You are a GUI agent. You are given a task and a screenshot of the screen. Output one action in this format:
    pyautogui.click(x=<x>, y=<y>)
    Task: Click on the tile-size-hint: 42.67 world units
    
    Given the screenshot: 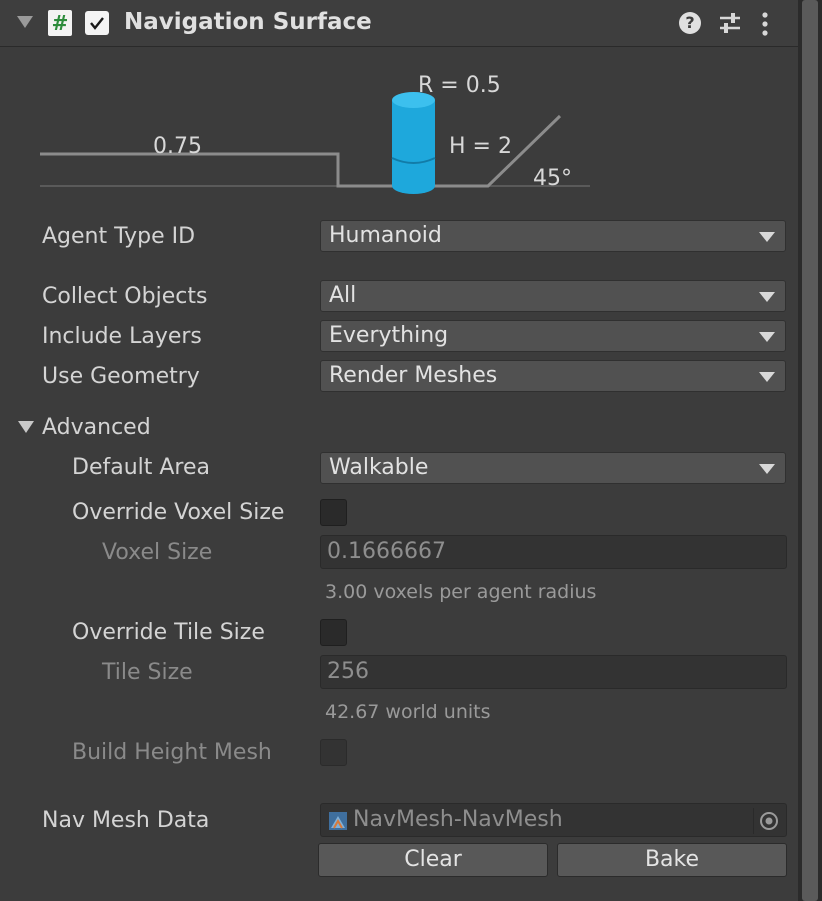 What is the action you would take?
    pyautogui.click(x=408, y=712)
    